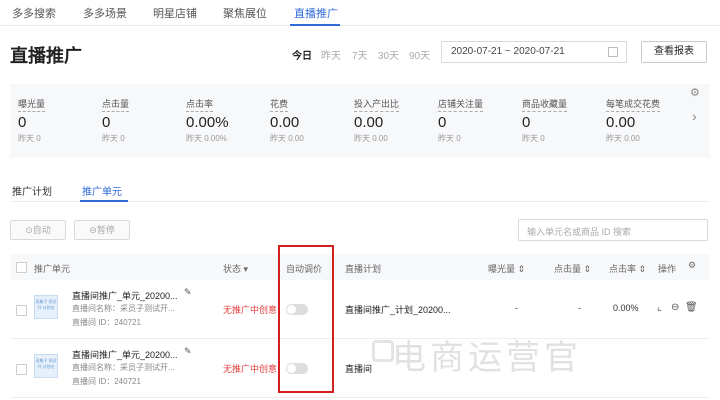 This screenshot has width=720, height=400. What do you see at coordinates (38, 230) in the screenshot?
I see `auto-button: ⊙自动` at bounding box center [38, 230].